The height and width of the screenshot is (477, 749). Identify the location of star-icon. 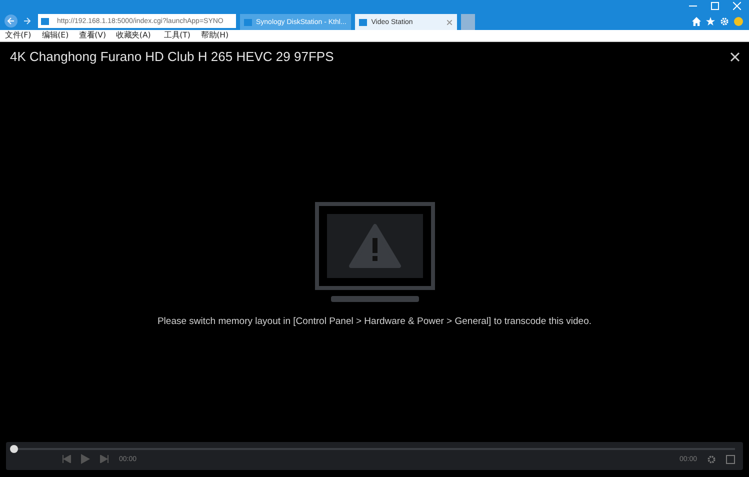
(710, 21).